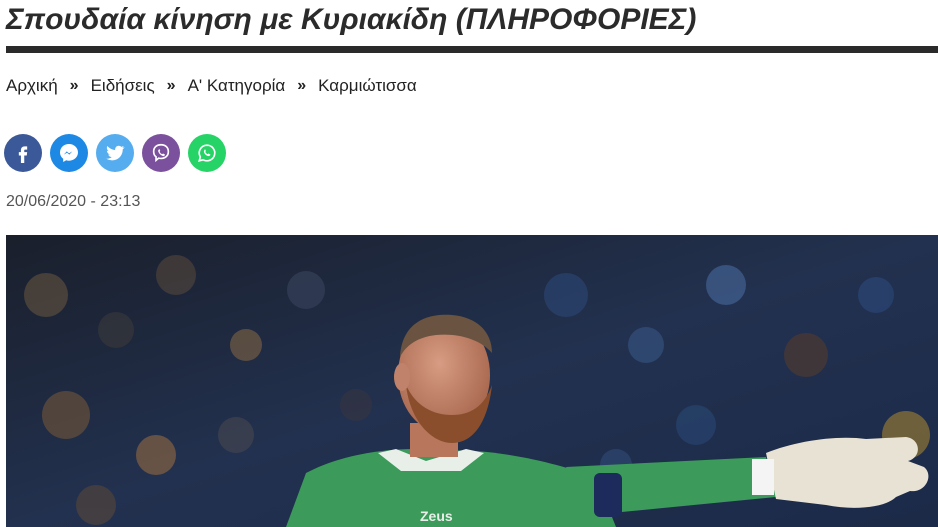 The width and height of the screenshot is (938, 527). I want to click on jersey-sponsor: Zeus, so click(436, 516).